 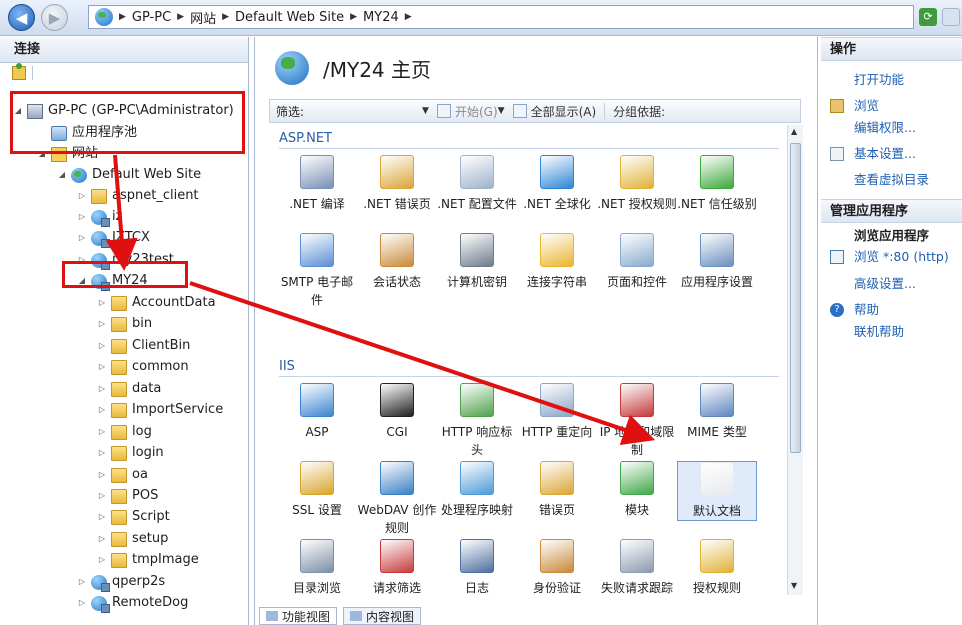 What do you see at coordinates (54, 17) in the screenshot?
I see `forward-button: ▶` at bounding box center [54, 17].